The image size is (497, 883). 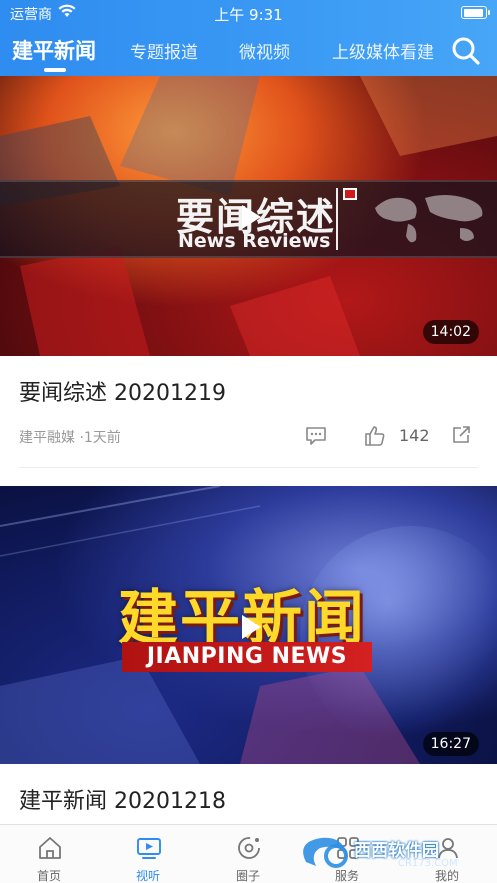 I want to click on clock: 上午 9:31, so click(x=248, y=15).